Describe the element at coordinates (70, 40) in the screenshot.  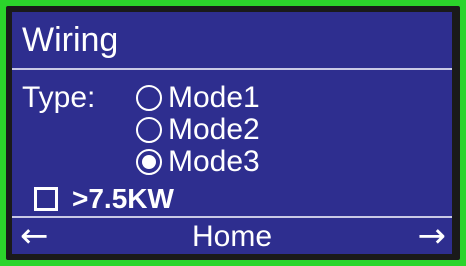
I see `page-title: Wiring` at that location.